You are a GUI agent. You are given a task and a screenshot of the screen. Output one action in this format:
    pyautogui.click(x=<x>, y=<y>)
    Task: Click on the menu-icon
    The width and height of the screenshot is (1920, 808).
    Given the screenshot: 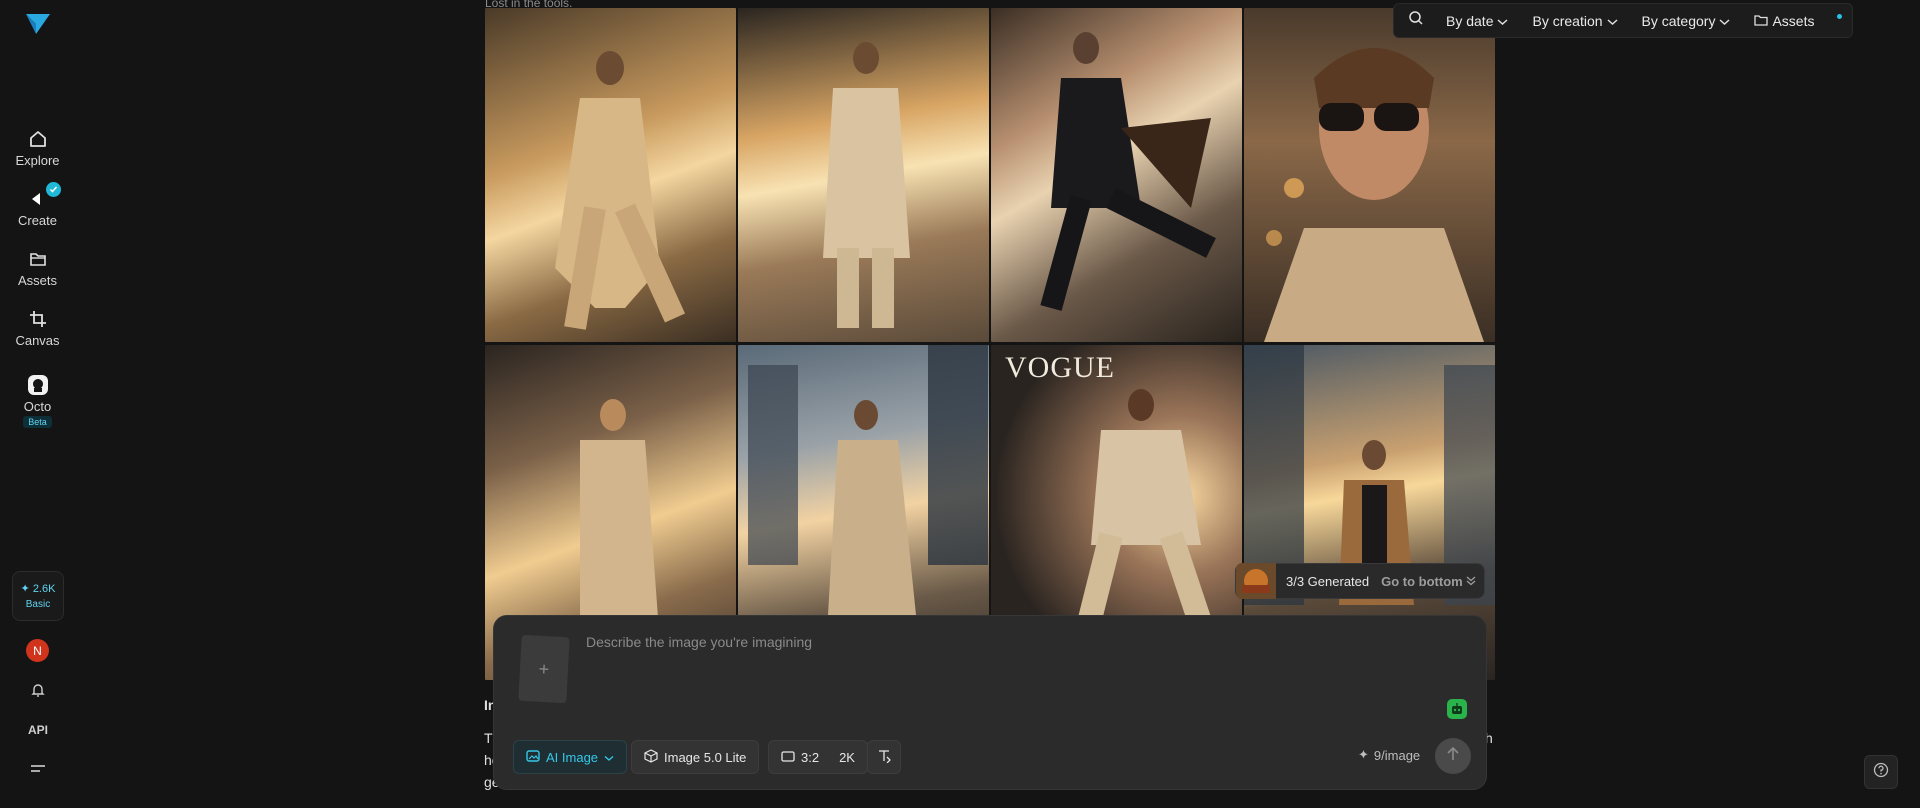 What is the action you would take?
    pyautogui.click(x=38, y=770)
    